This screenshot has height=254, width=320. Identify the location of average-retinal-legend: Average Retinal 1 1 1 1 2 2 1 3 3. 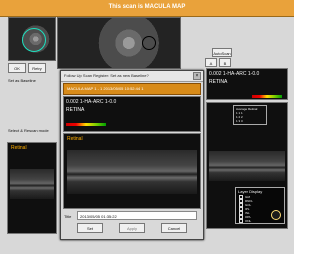
(250, 115).